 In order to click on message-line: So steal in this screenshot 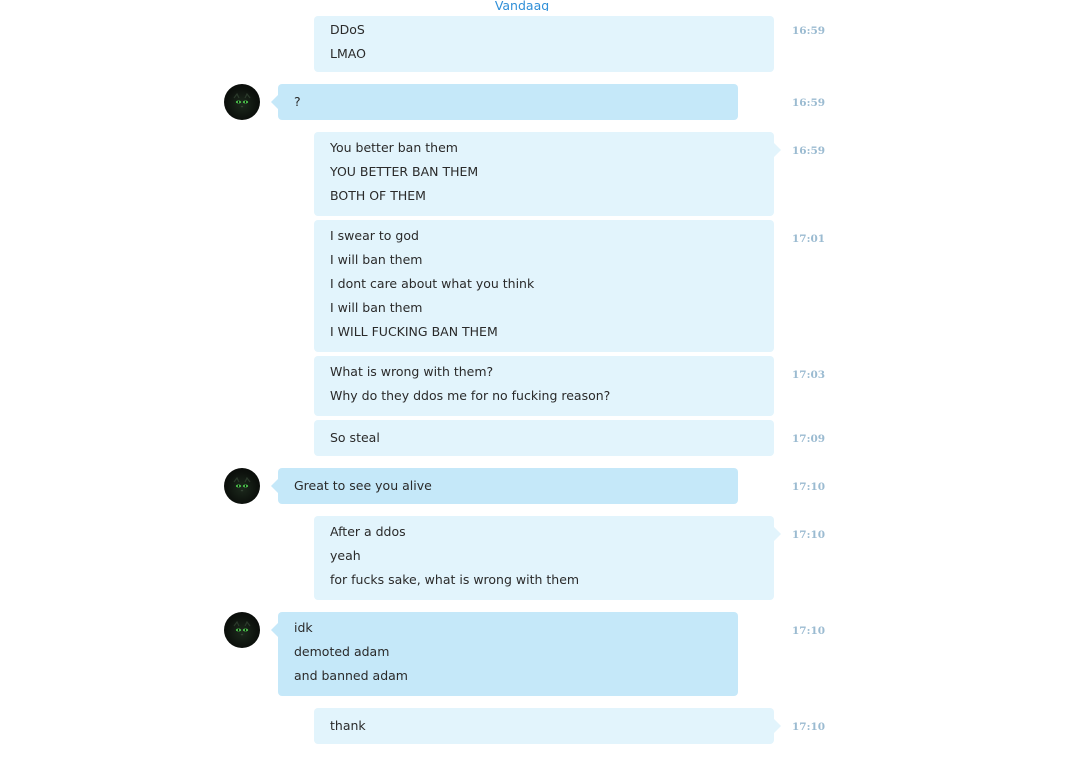, I will do `click(355, 437)`.